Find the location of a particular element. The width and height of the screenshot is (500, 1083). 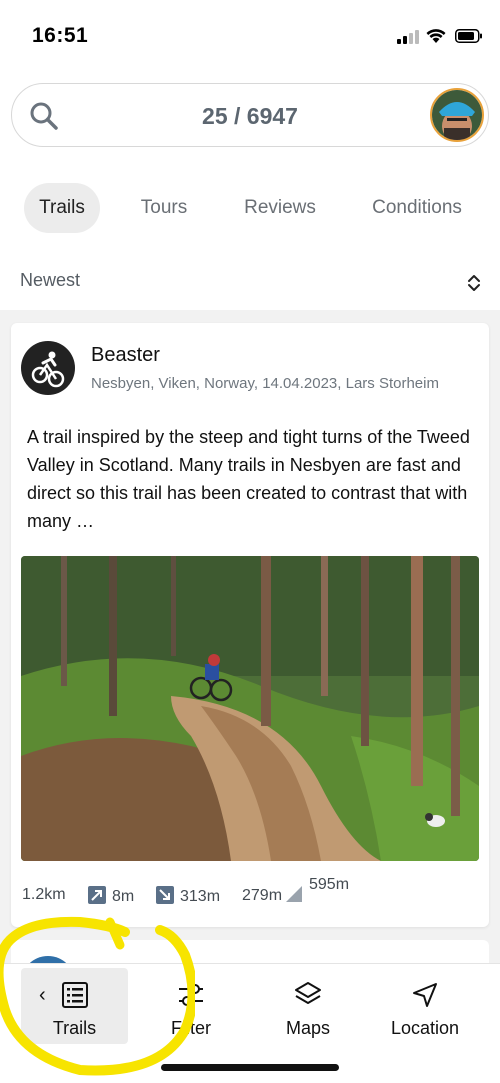

cellular-signal-icon is located at coordinates (409, 37).